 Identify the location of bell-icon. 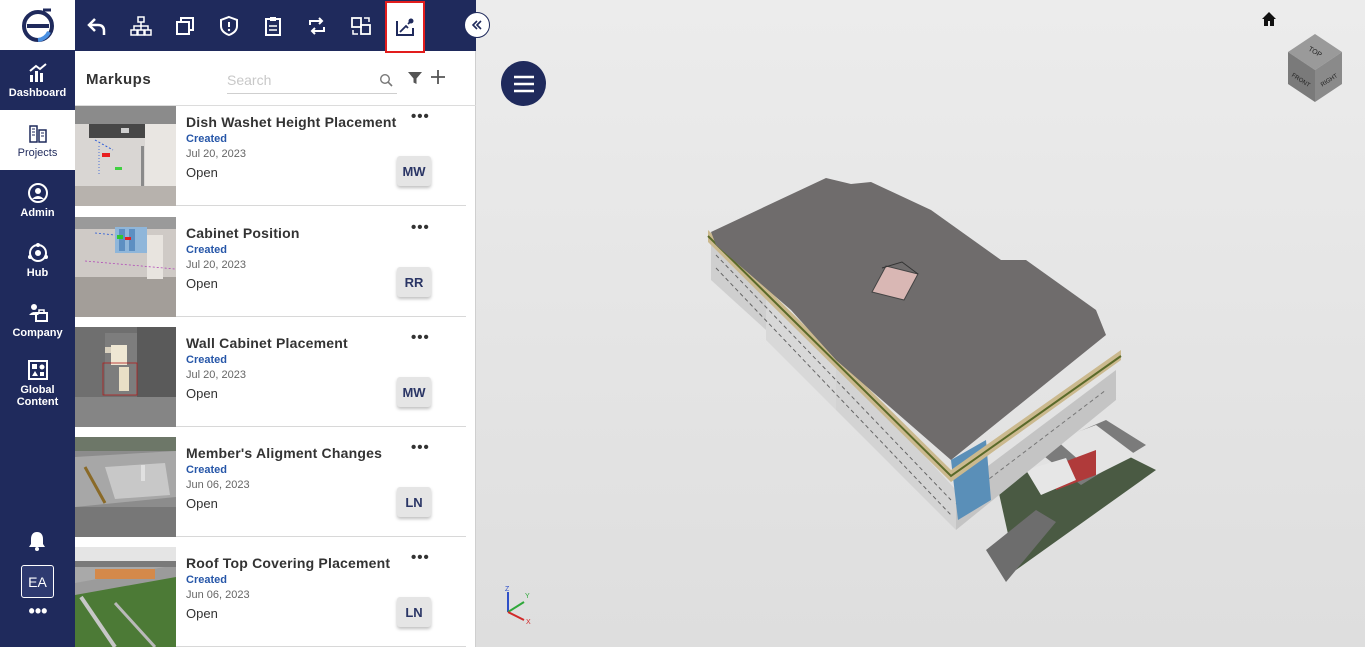
(37, 541).